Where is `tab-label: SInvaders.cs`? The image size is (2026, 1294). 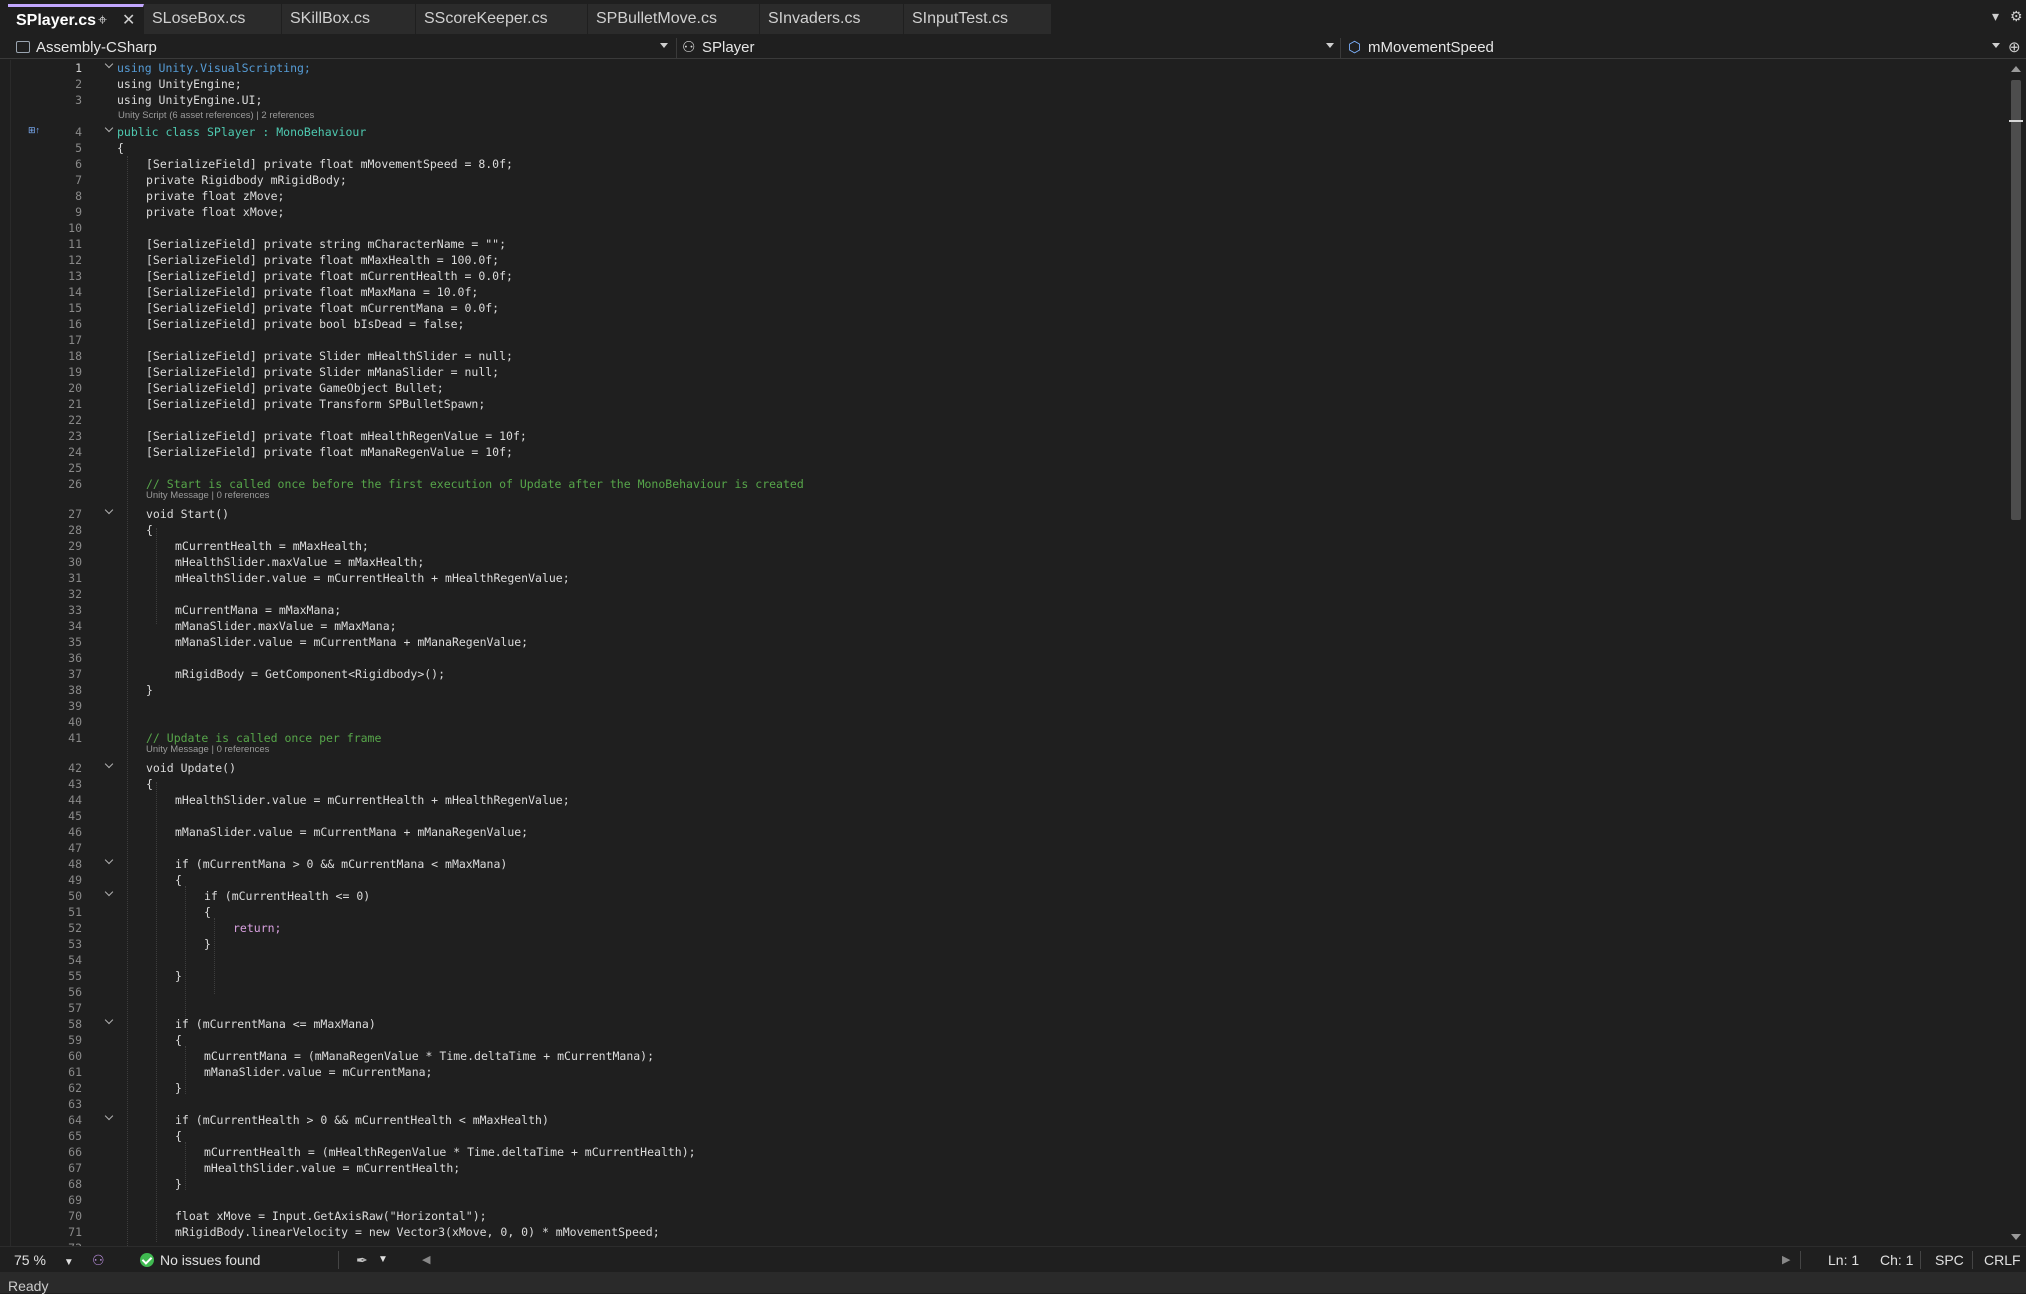 tab-label: SInvaders.cs is located at coordinates (814, 18).